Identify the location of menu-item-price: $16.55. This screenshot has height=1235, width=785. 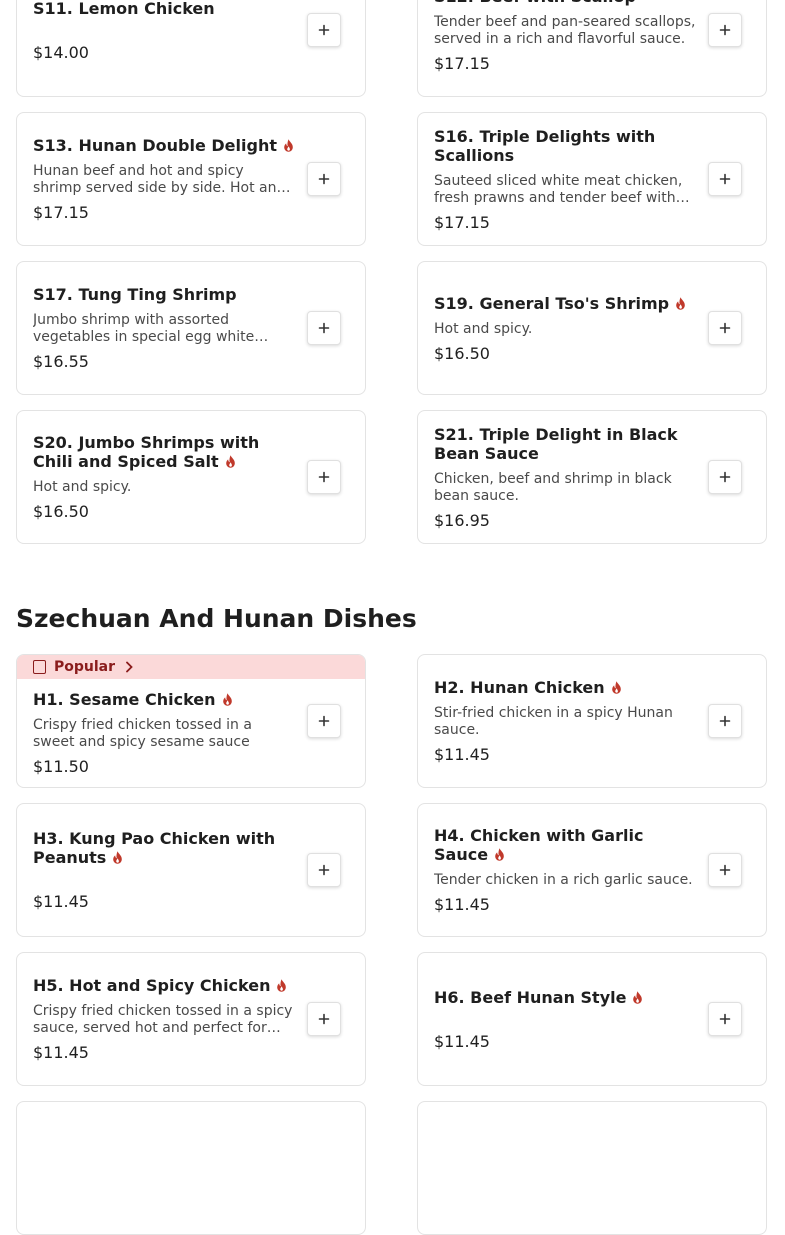
(61, 361).